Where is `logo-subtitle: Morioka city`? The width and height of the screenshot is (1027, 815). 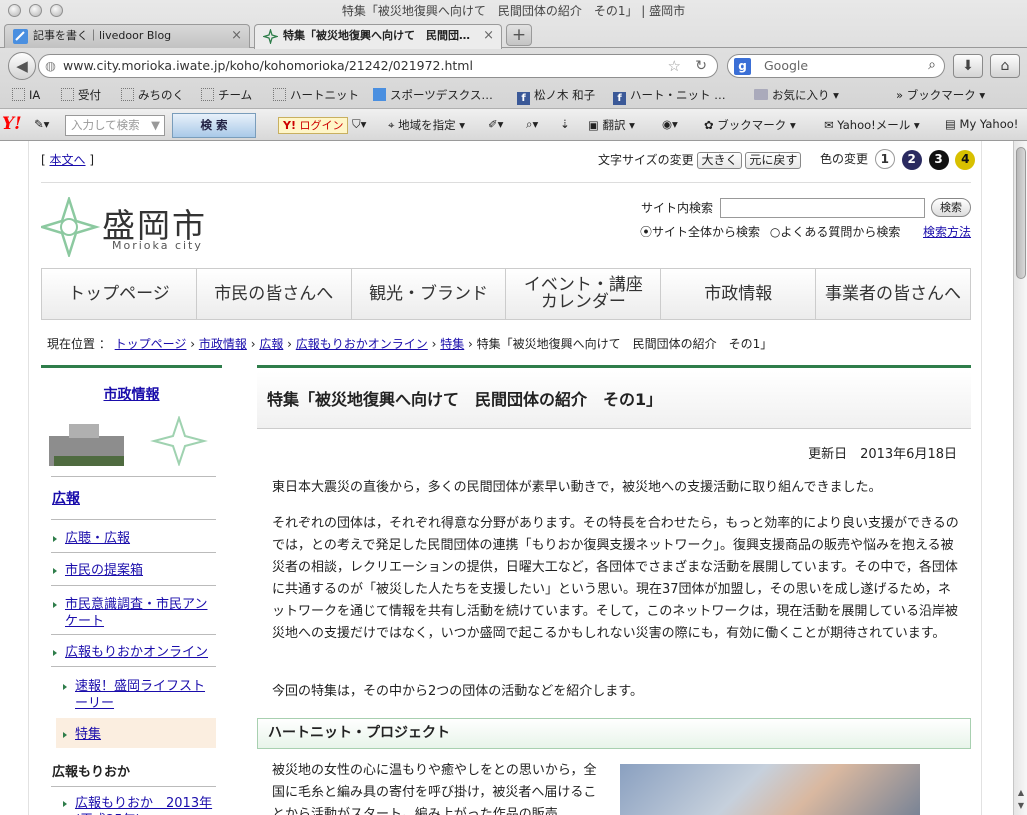 logo-subtitle: Morioka city is located at coordinates (157, 245).